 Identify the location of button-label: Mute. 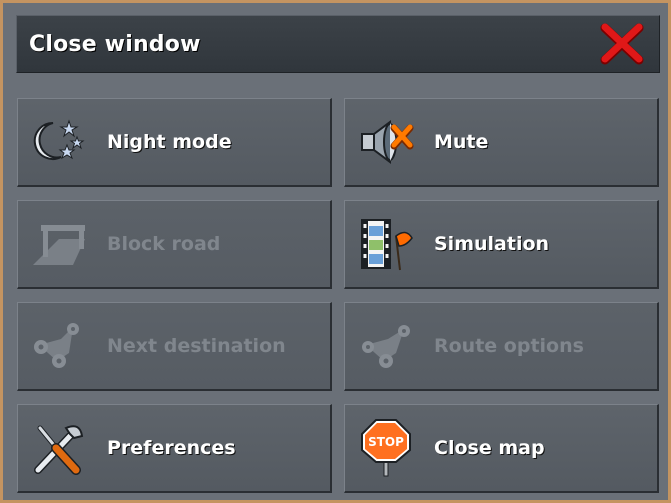
(461, 142).